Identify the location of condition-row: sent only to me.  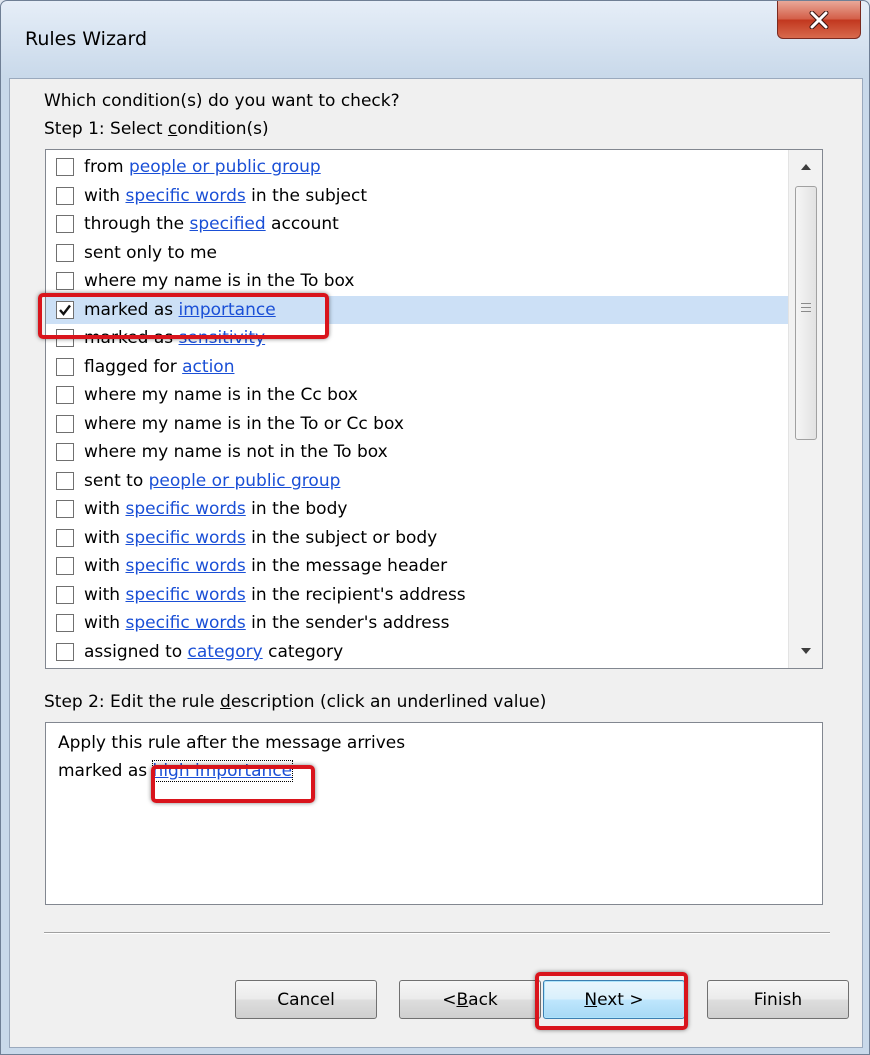
(417, 253).